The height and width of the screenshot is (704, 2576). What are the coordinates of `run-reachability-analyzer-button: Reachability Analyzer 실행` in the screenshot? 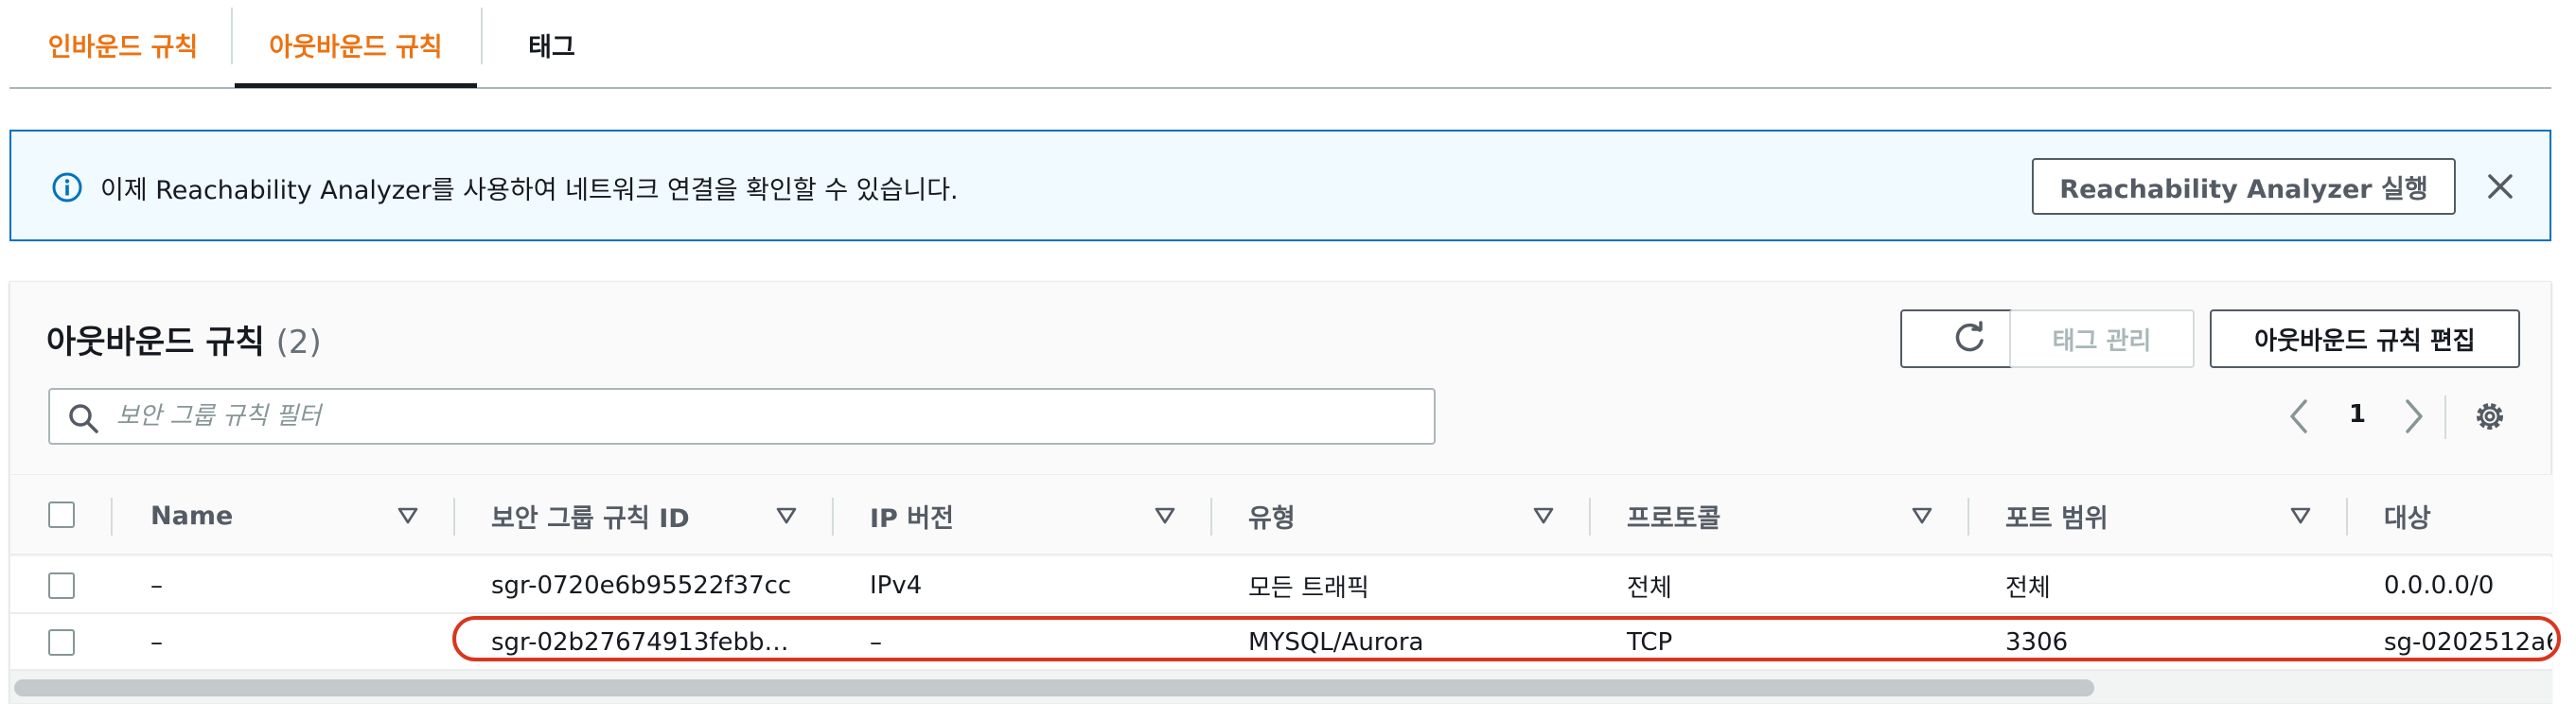 It's located at (2244, 186).